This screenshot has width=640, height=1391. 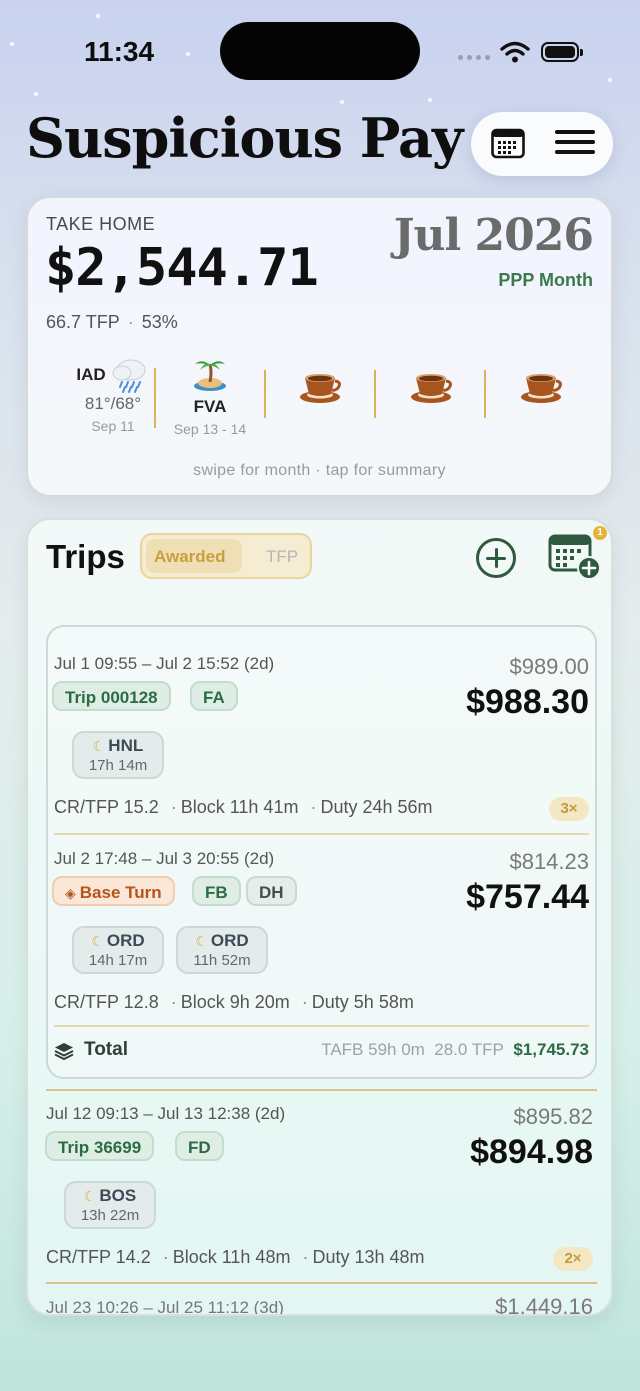 I want to click on duty-time: Duty 13h 48m, so click(x=368, y=1257).